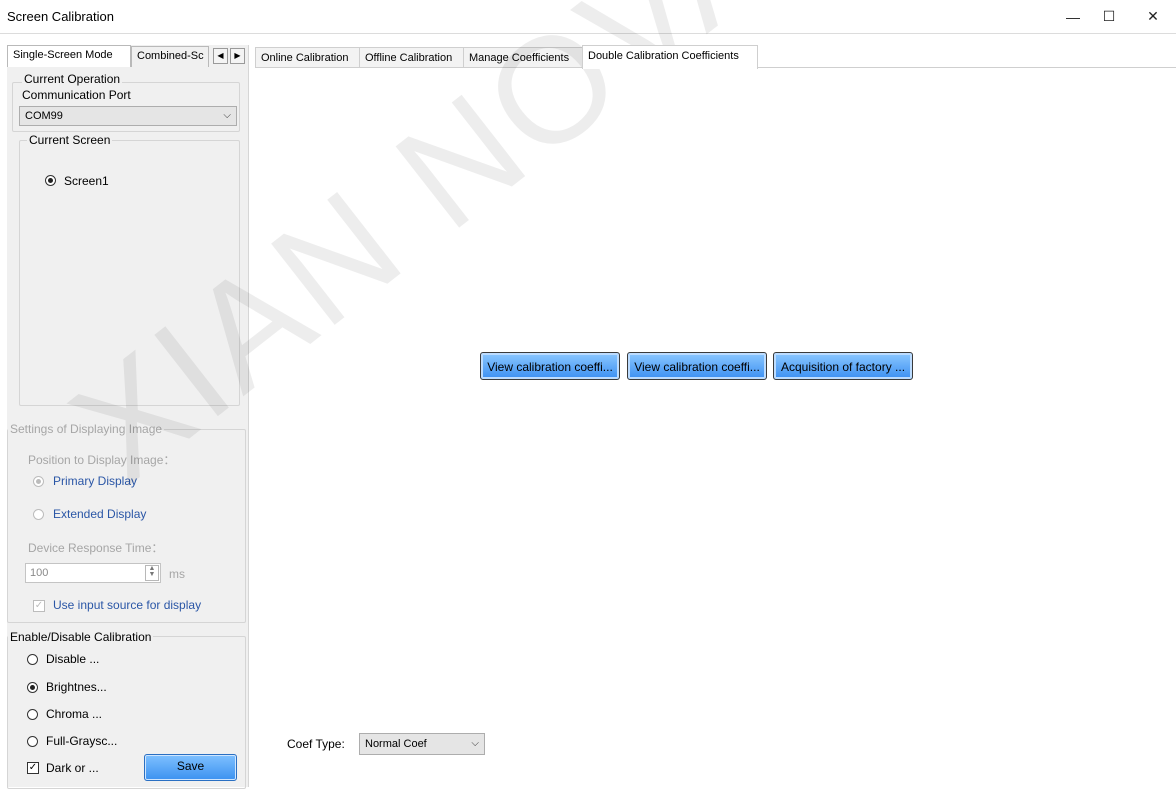  Describe the element at coordinates (1153, 16) in the screenshot. I see `close-icon: ✕` at that location.